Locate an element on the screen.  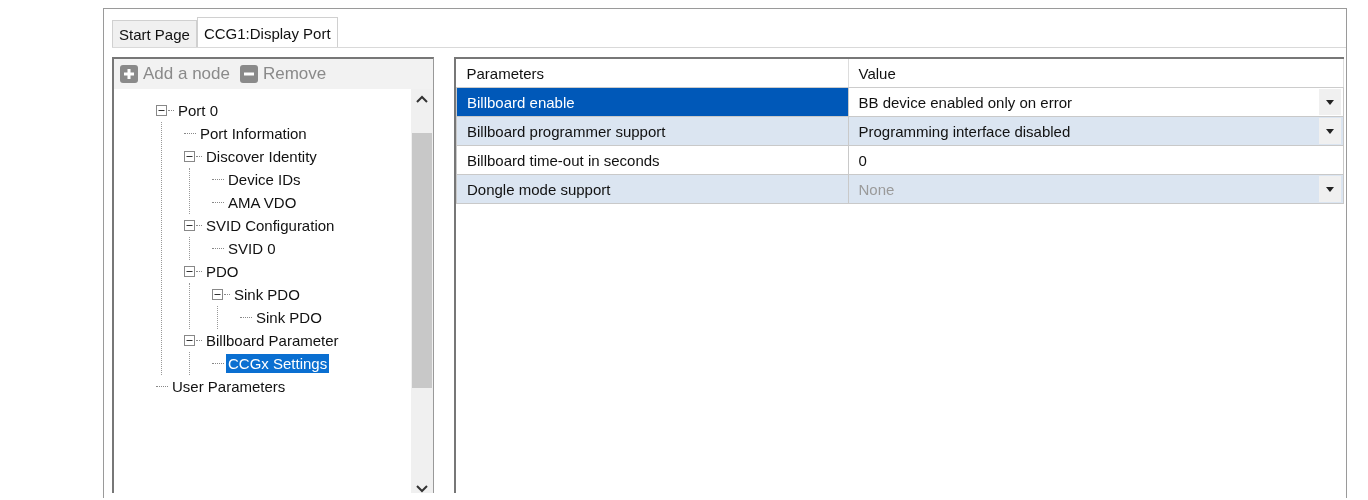
tree-item: Port Information is located at coordinates (253, 133).